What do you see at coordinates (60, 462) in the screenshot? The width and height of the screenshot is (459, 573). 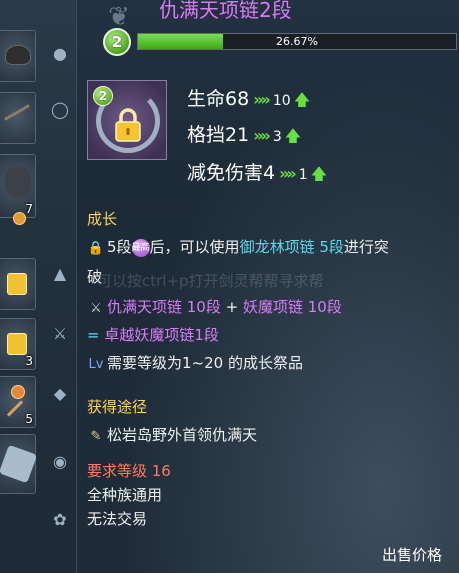 I see `pot-icon: ◉` at bounding box center [60, 462].